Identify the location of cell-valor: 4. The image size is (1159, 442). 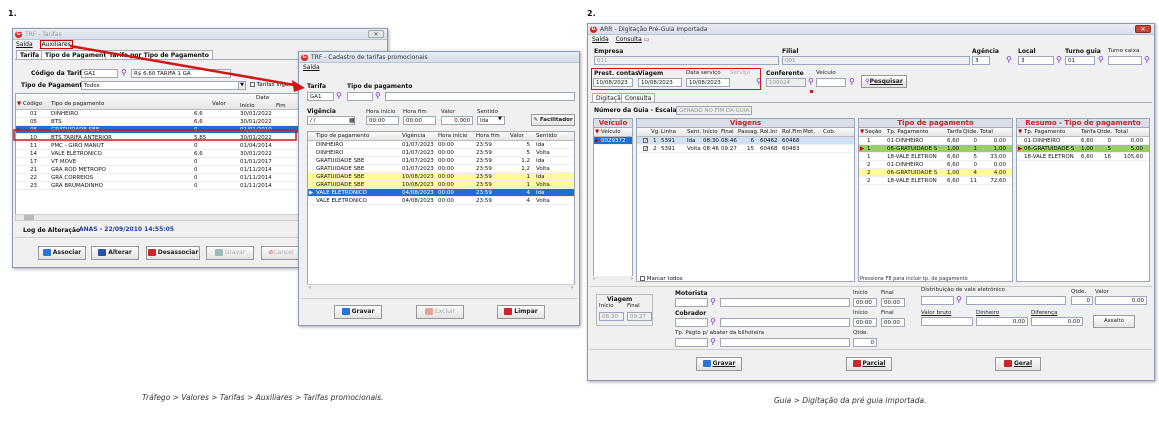
(528, 201).